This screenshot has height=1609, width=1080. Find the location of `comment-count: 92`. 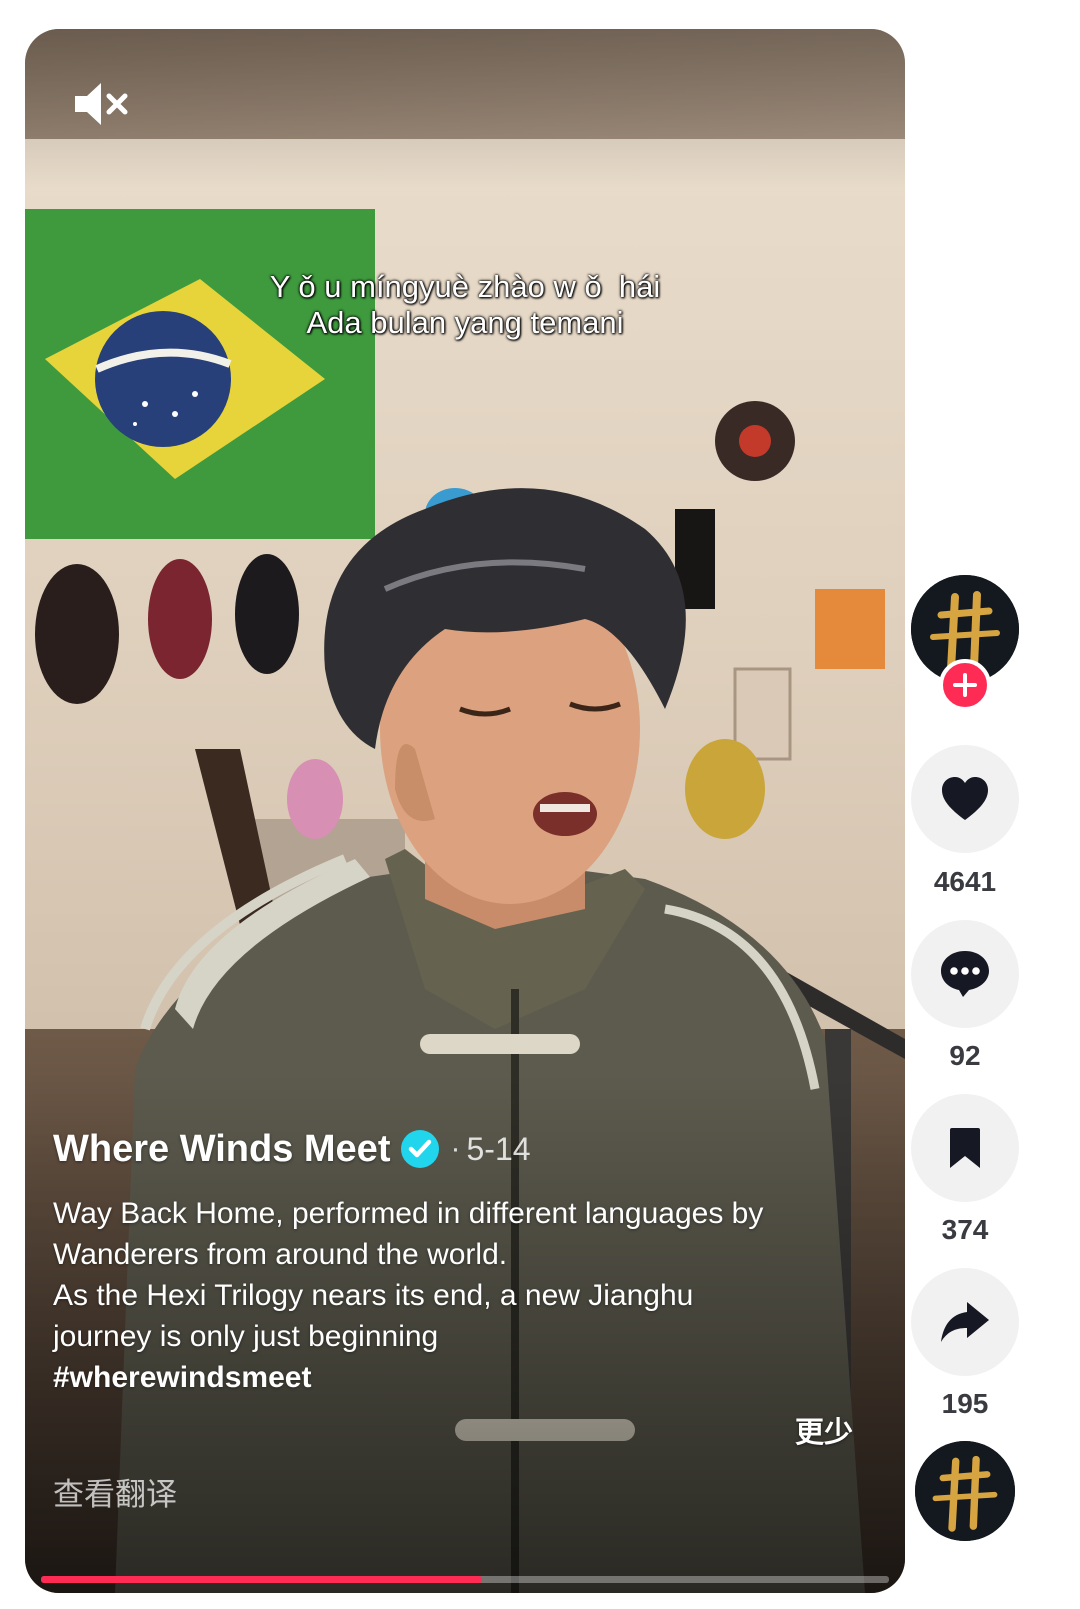

comment-count: 92 is located at coordinates (965, 1055).